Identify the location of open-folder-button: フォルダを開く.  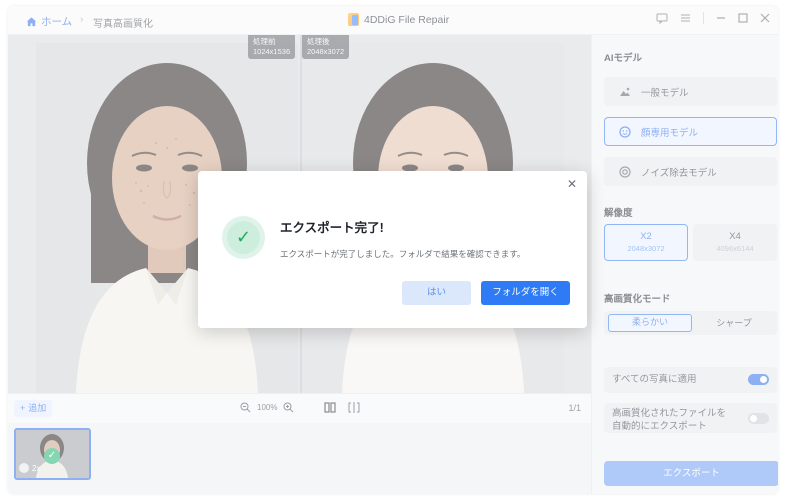
(525, 293).